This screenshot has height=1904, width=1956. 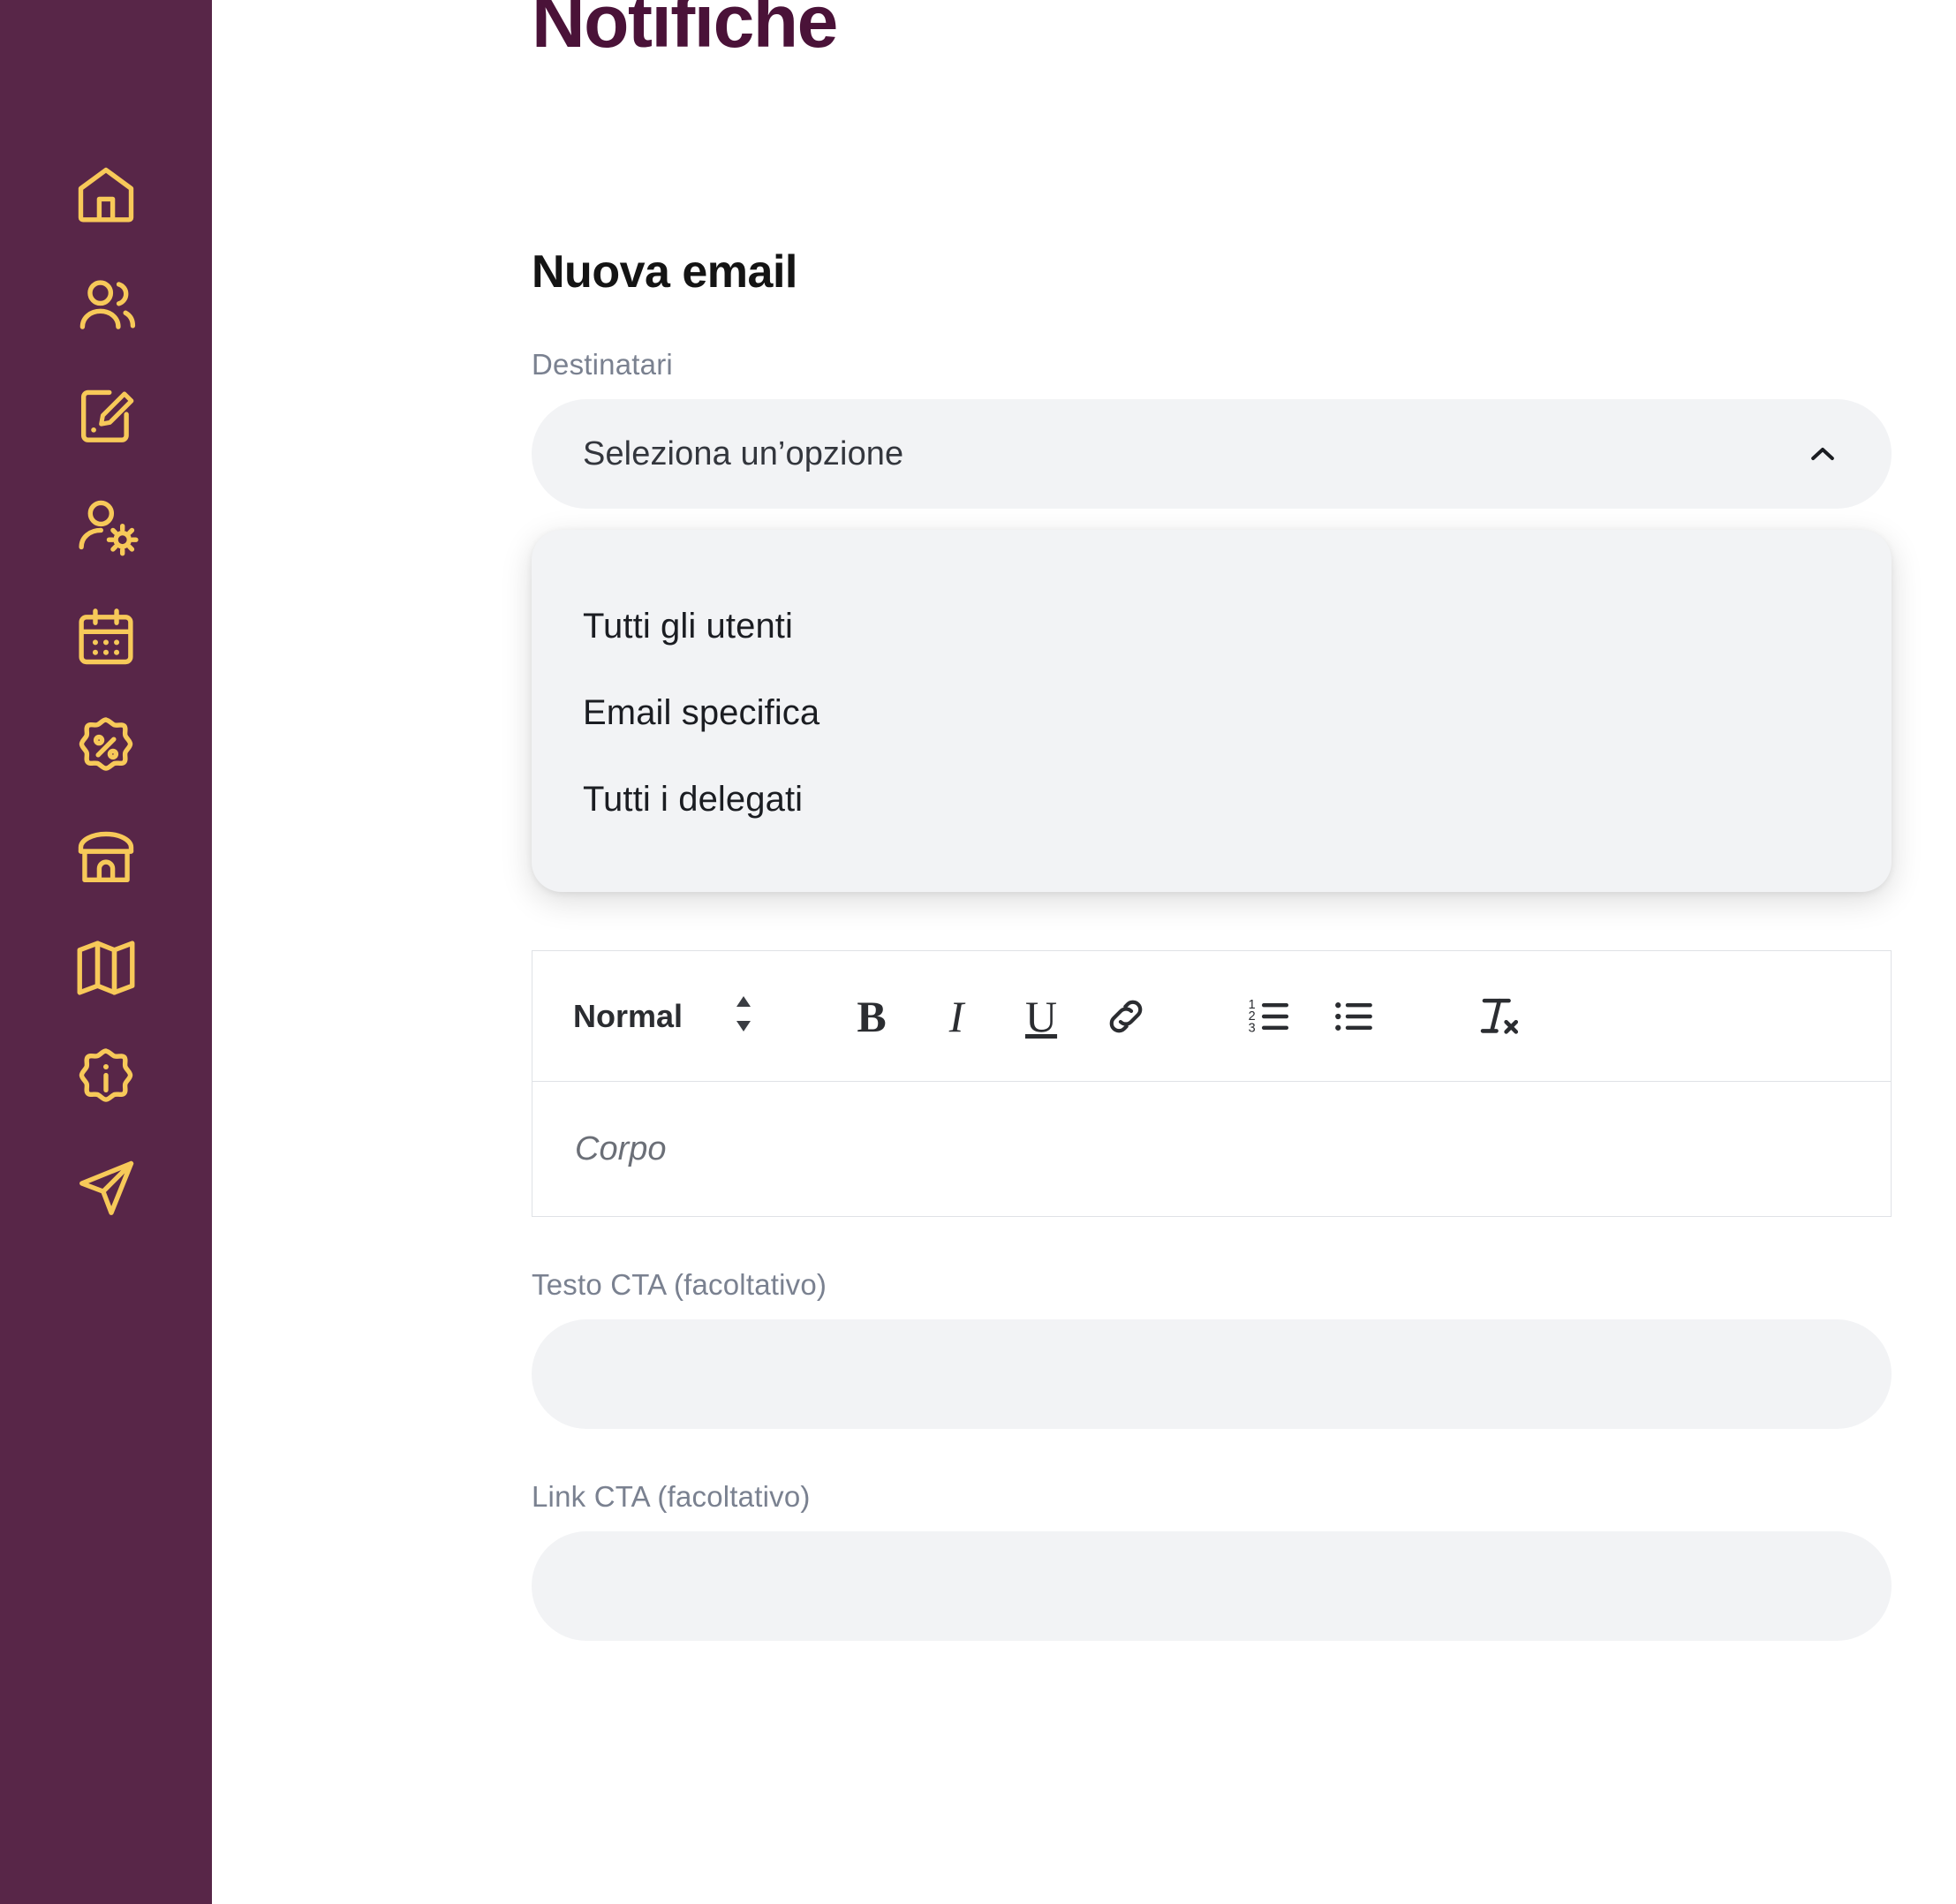 I want to click on italic-button: I, so click(x=957, y=1016).